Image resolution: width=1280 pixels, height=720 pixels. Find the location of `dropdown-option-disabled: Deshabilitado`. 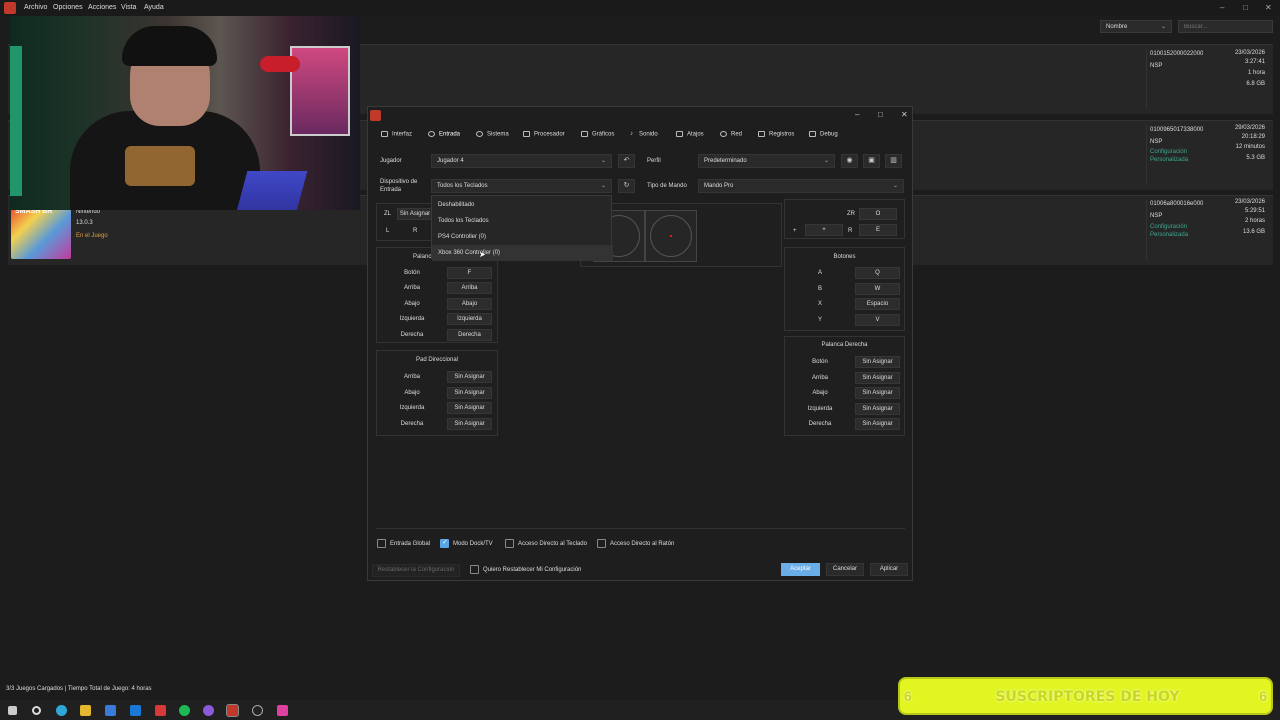

dropdown-option-disabled: Deshabilitado is located at coordinates (522, 205).